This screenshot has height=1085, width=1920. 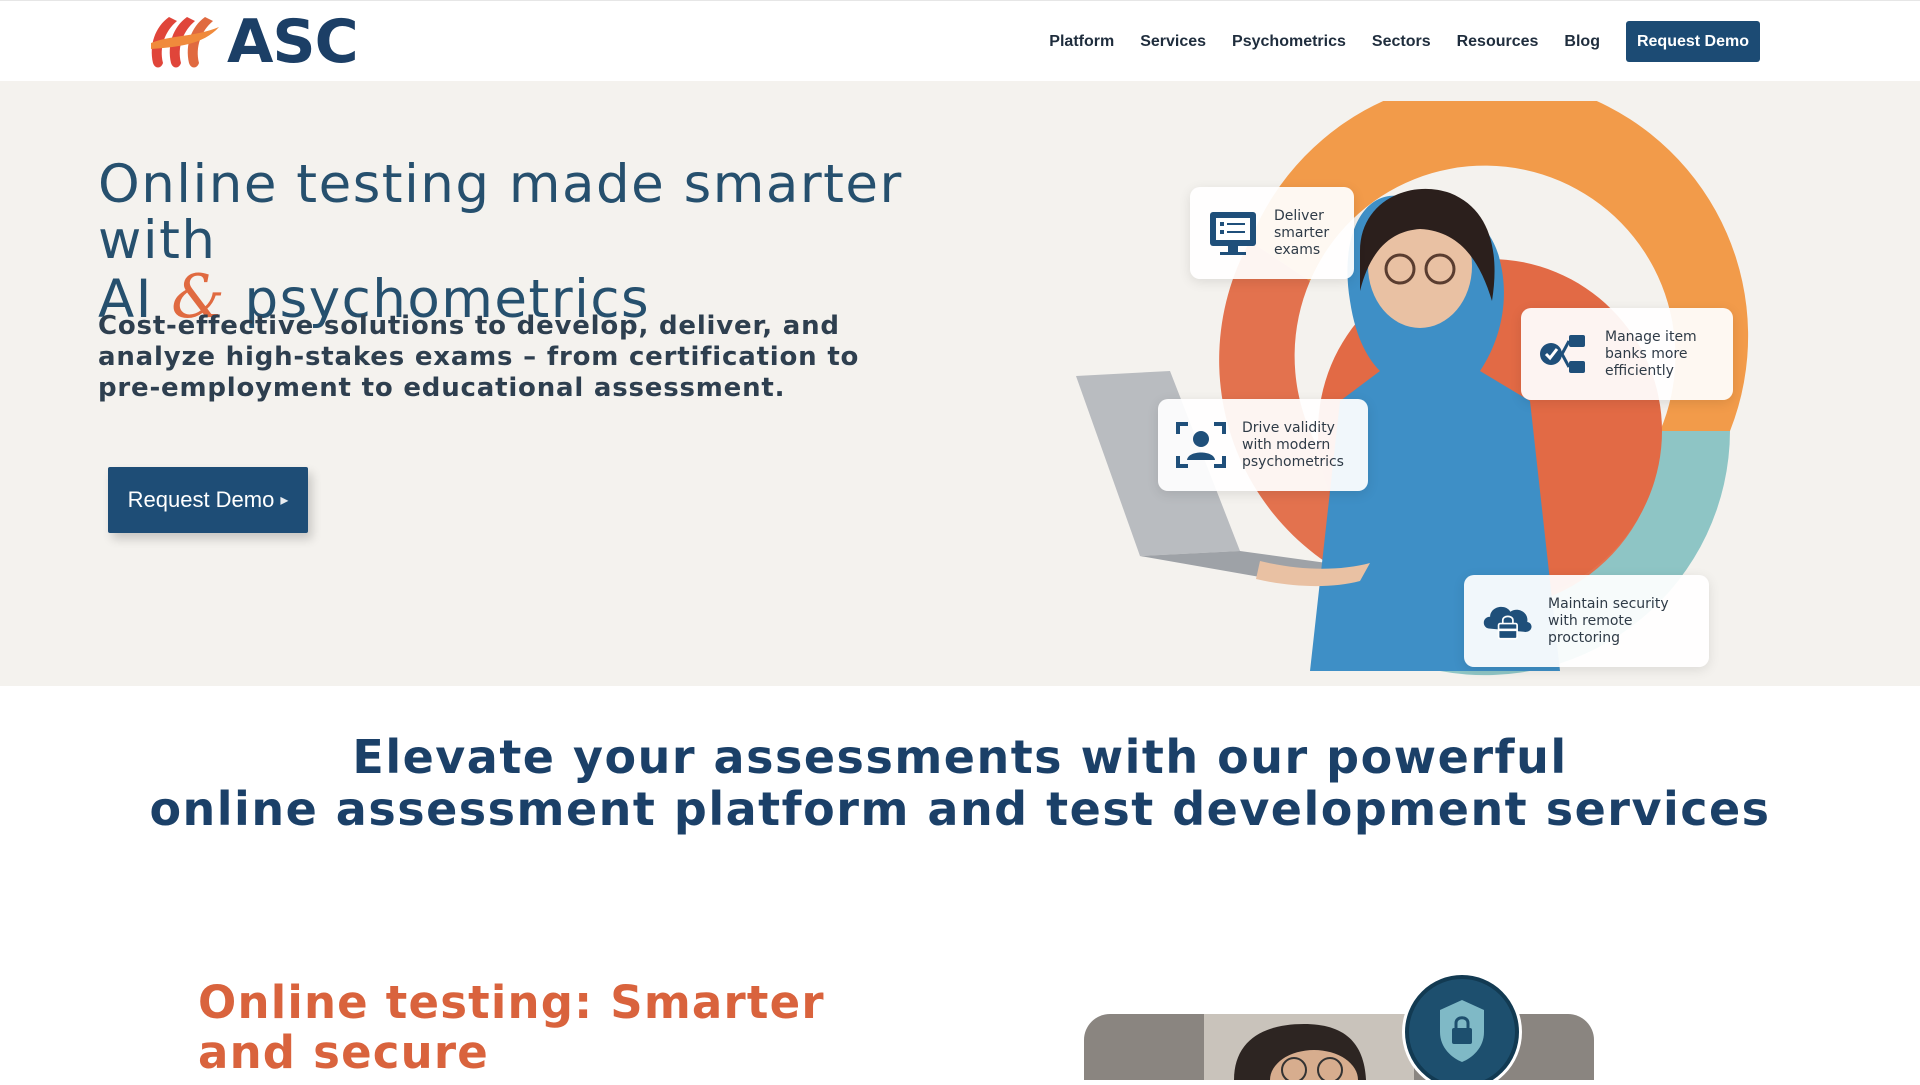 I want to click on exam-screen-icon, so click(x=1233, y=233).